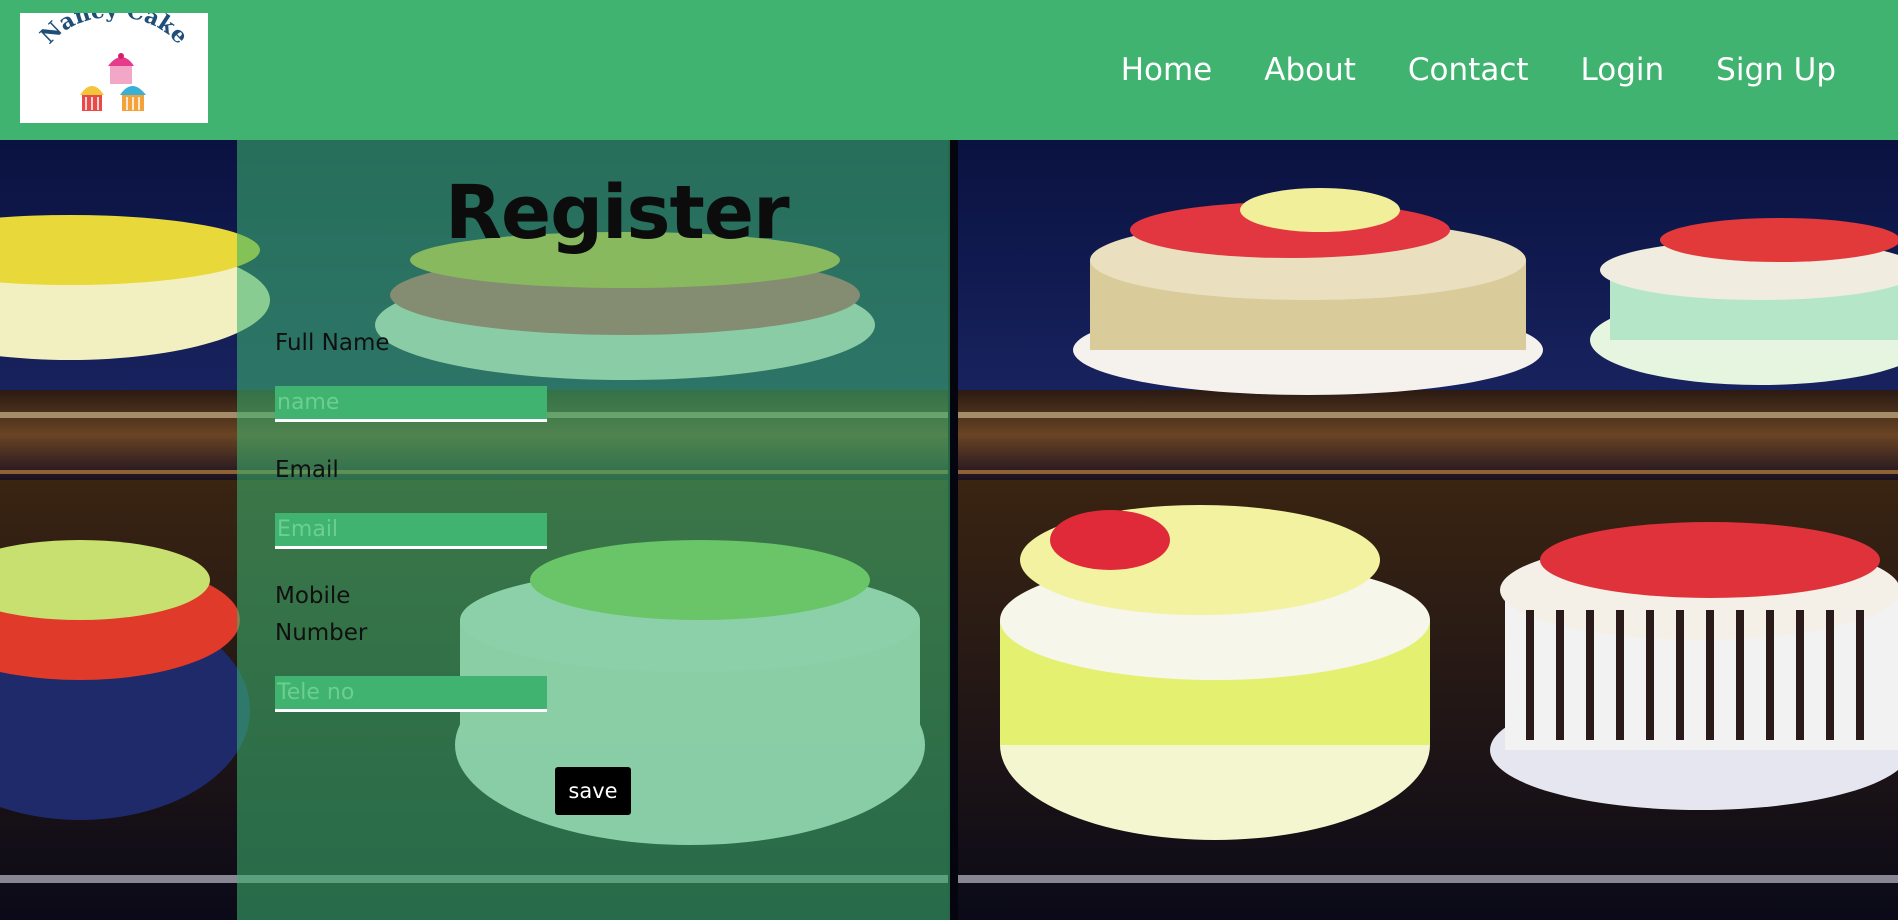  What do you see at coordinates (1310, 70) in the screenshot?
I see `nav-about-link: About` at bounding box center [1310, 70].